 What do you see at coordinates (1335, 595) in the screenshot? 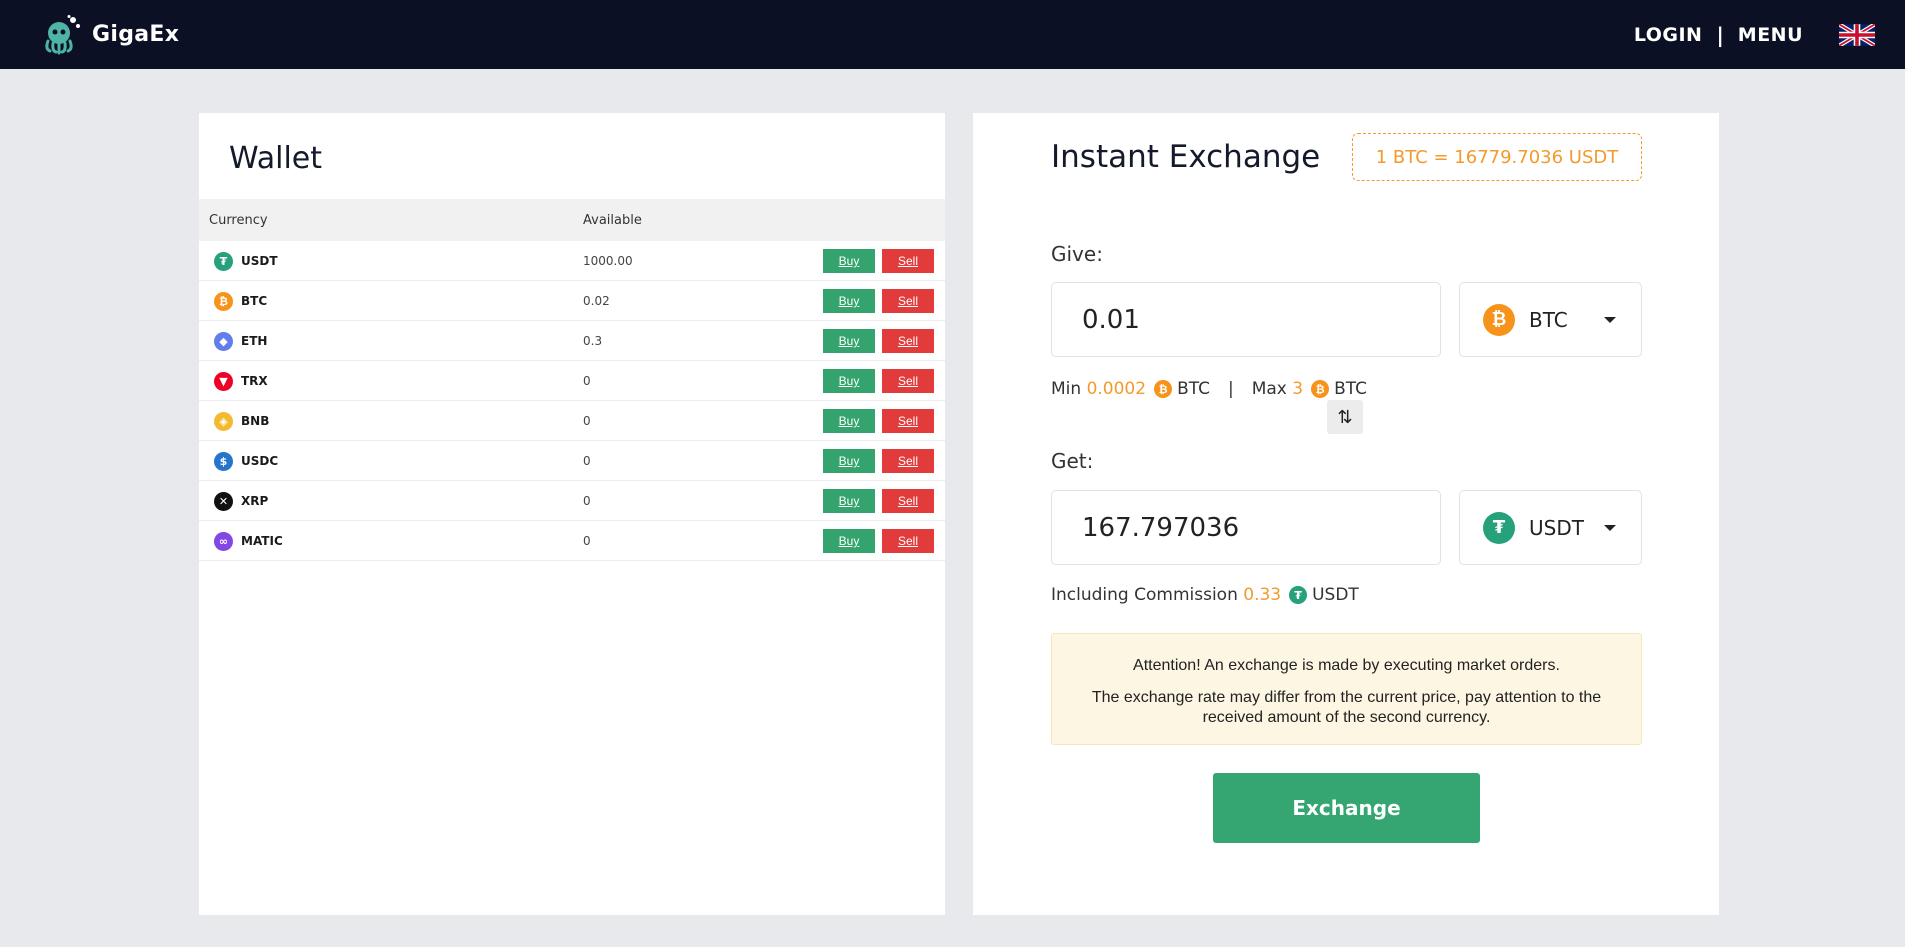
I see `commission-currency: USDT` at bounding box center [1335, 595].